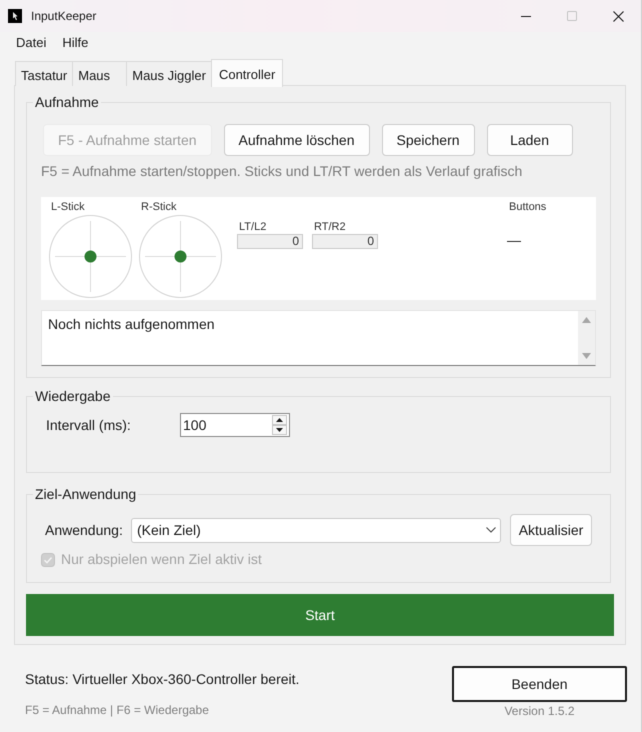  Describe the element at coordinates (161, 559) in the screenshot. I see `checkbox-label: Nur abspielen wenn Ziel aktiv ist` at that location.